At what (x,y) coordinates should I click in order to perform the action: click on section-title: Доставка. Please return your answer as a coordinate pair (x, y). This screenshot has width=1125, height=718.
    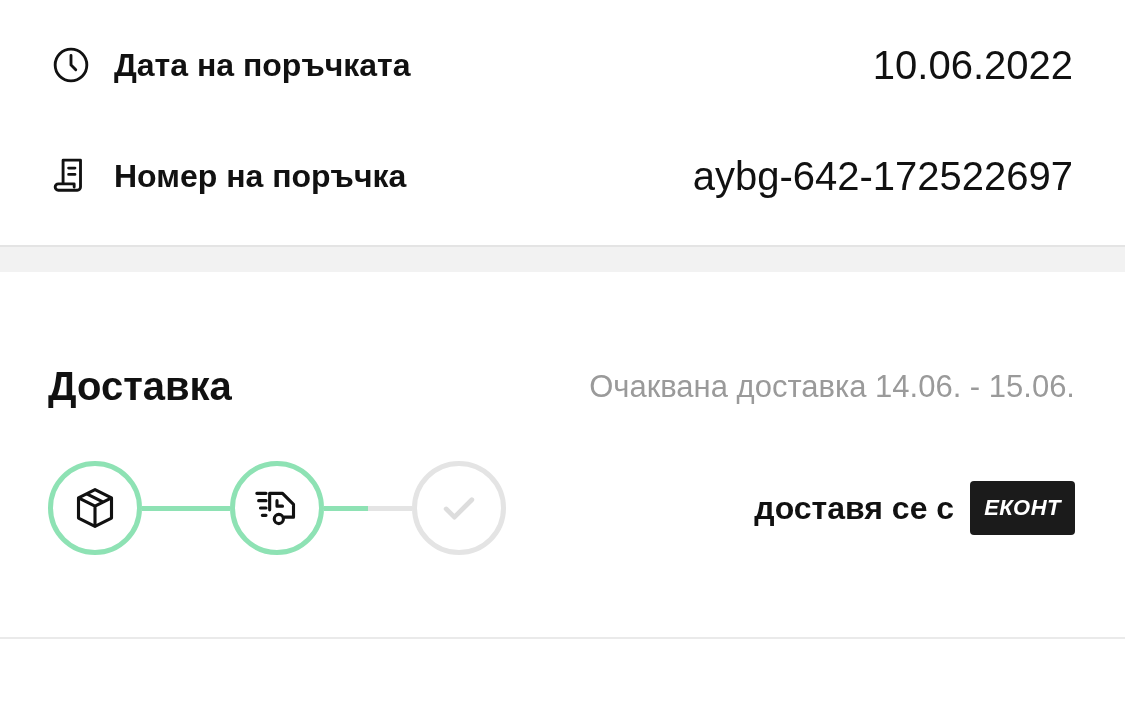
    Looking at the image, I should click on (140, 386).